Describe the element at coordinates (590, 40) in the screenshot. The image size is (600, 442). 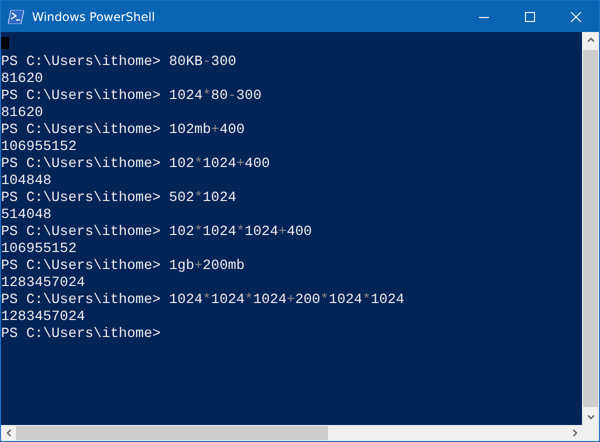
I see `scroll-up-icon` at that location.